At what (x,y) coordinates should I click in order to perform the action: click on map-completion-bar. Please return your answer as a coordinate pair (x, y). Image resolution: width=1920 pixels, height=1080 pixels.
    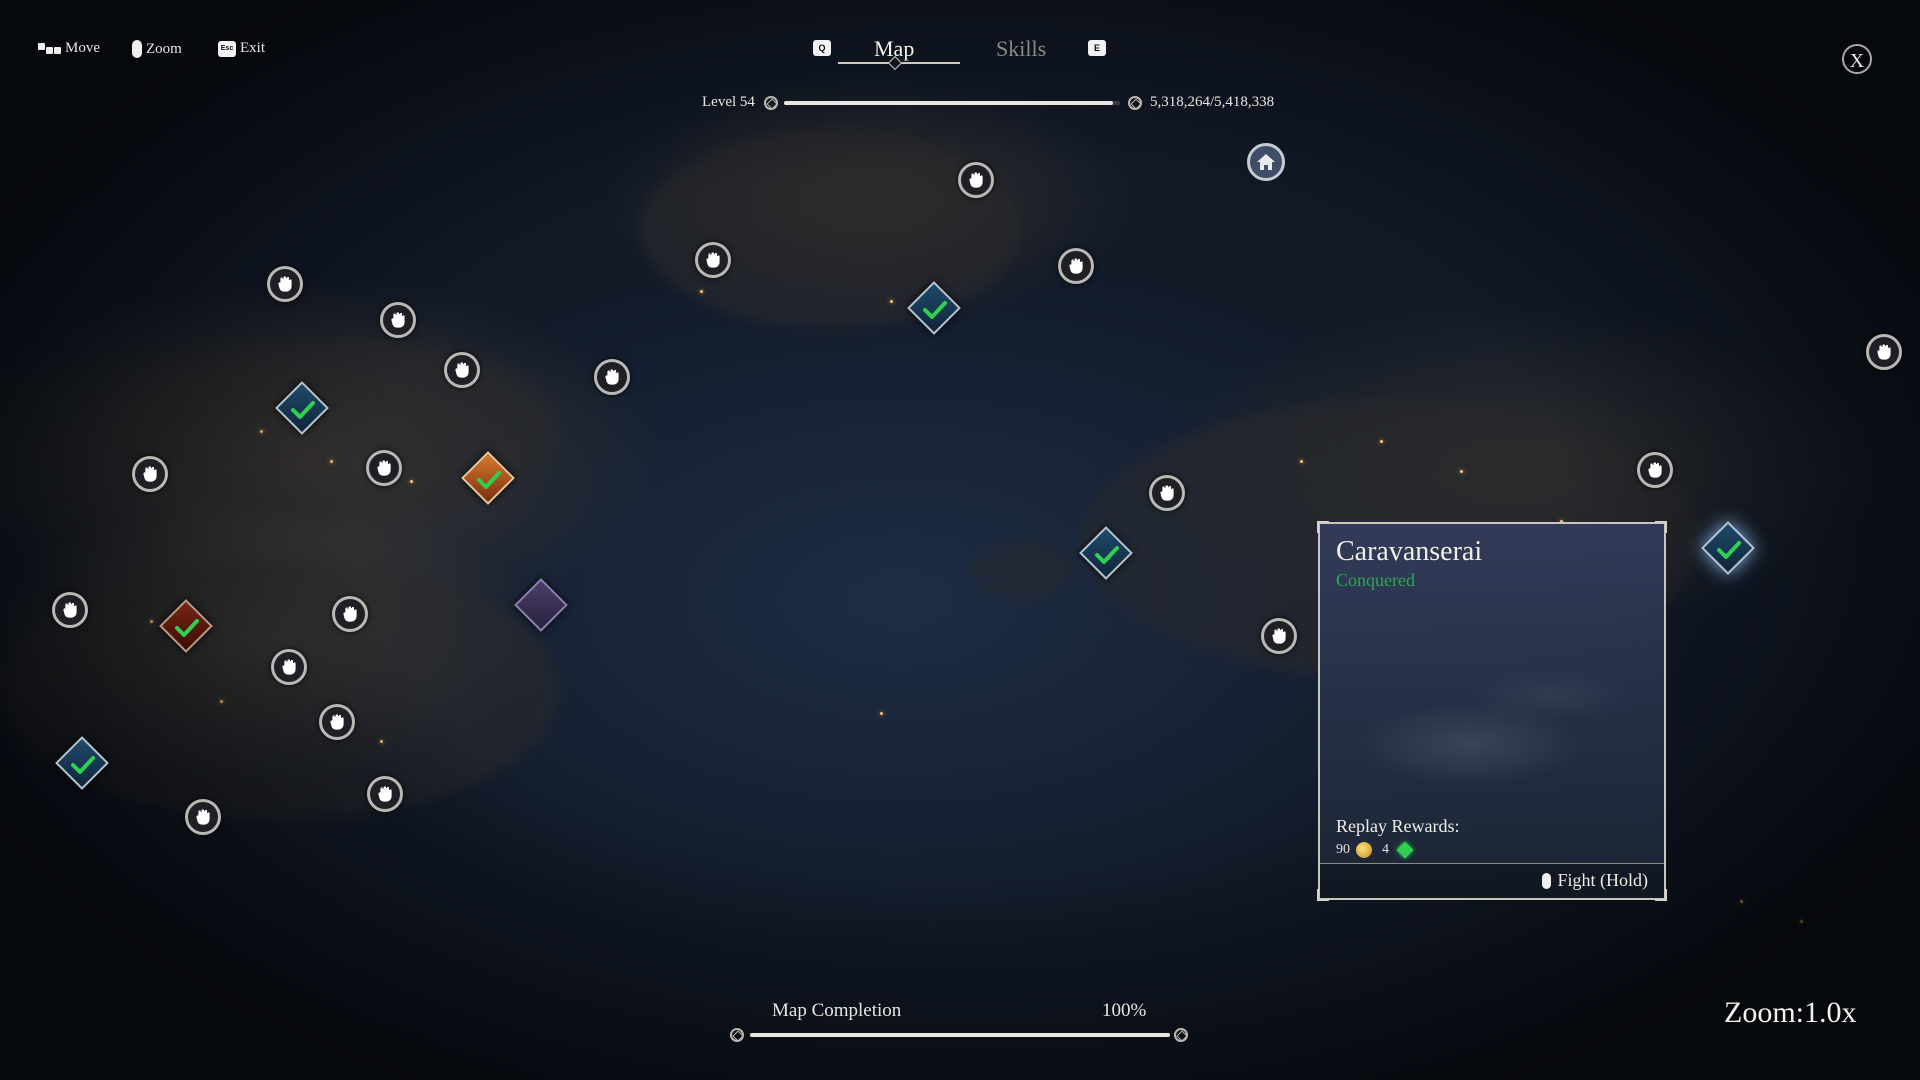
    Looking at the image, I should click on (960, 1035).